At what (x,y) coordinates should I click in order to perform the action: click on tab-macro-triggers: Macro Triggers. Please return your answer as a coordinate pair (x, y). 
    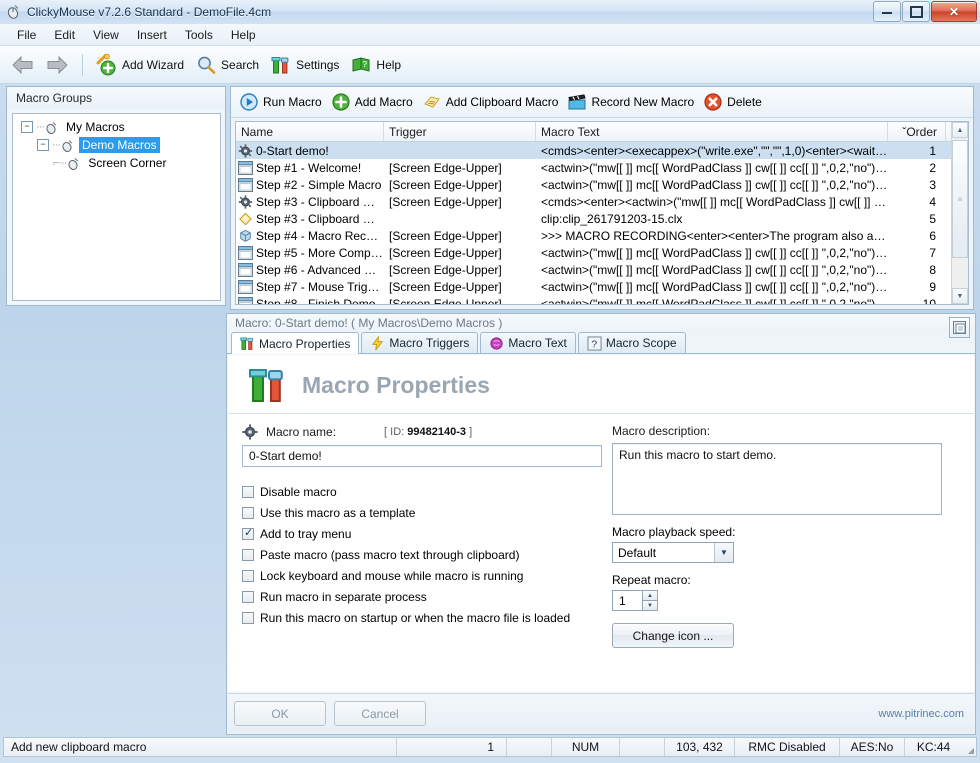
    Looking at the image, I should click on (420, 342).